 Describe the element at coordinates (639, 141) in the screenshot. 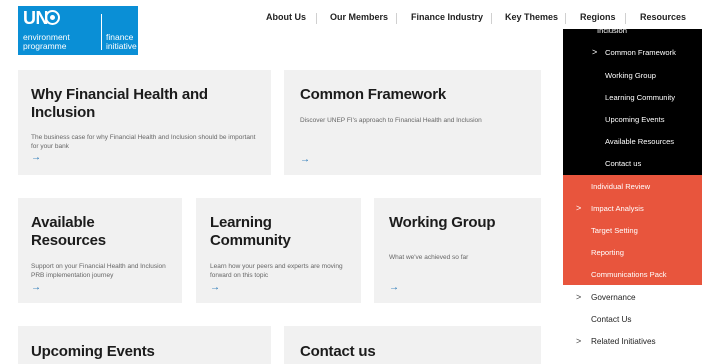

I see `menu-item-available-resources: Available Resources` at that location.